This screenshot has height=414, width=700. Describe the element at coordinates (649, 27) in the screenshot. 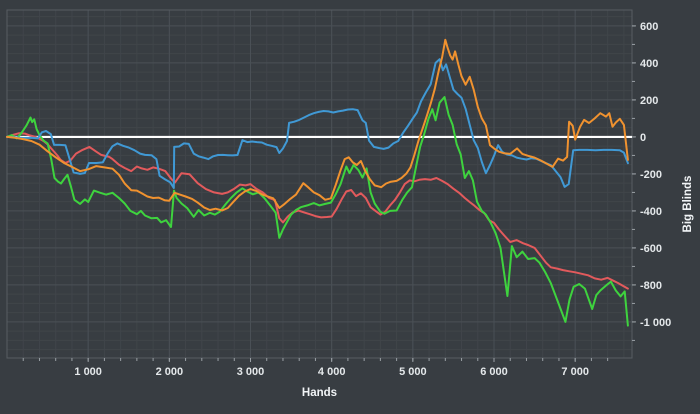

I see `y-tick-label: 600` at that location.